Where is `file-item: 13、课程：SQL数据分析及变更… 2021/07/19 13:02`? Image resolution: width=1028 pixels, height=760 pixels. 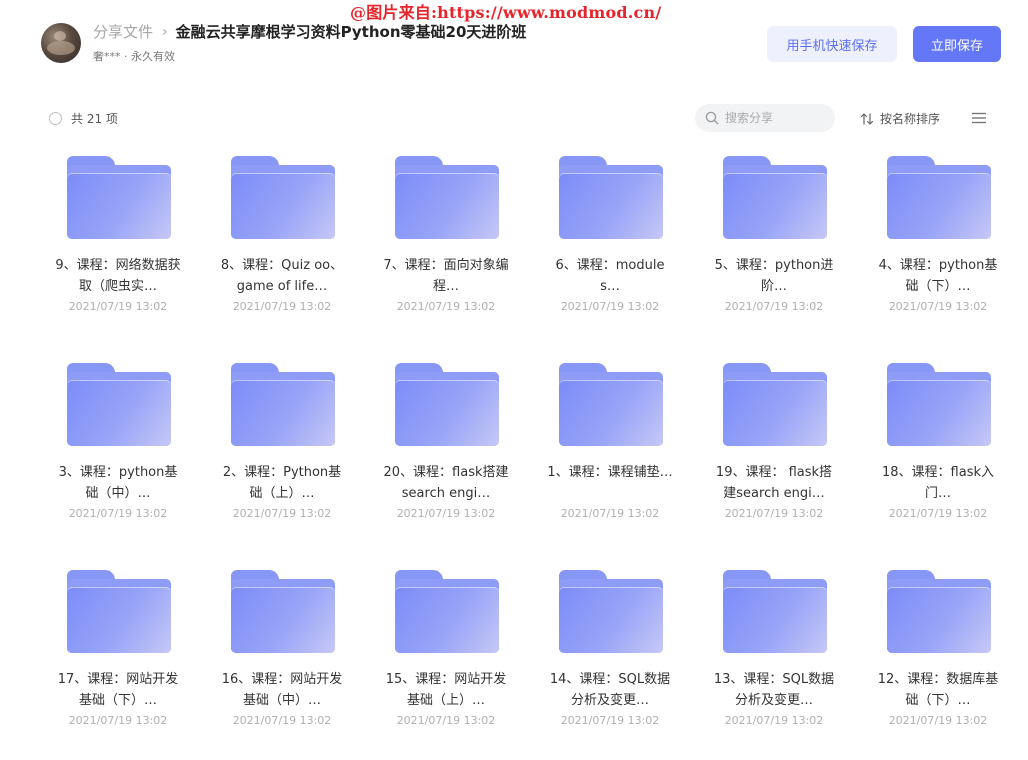
file-item: 13、课程：SQL数据分析及变更… 2021/07/19 13:02 is located at coordinates (774, 662).